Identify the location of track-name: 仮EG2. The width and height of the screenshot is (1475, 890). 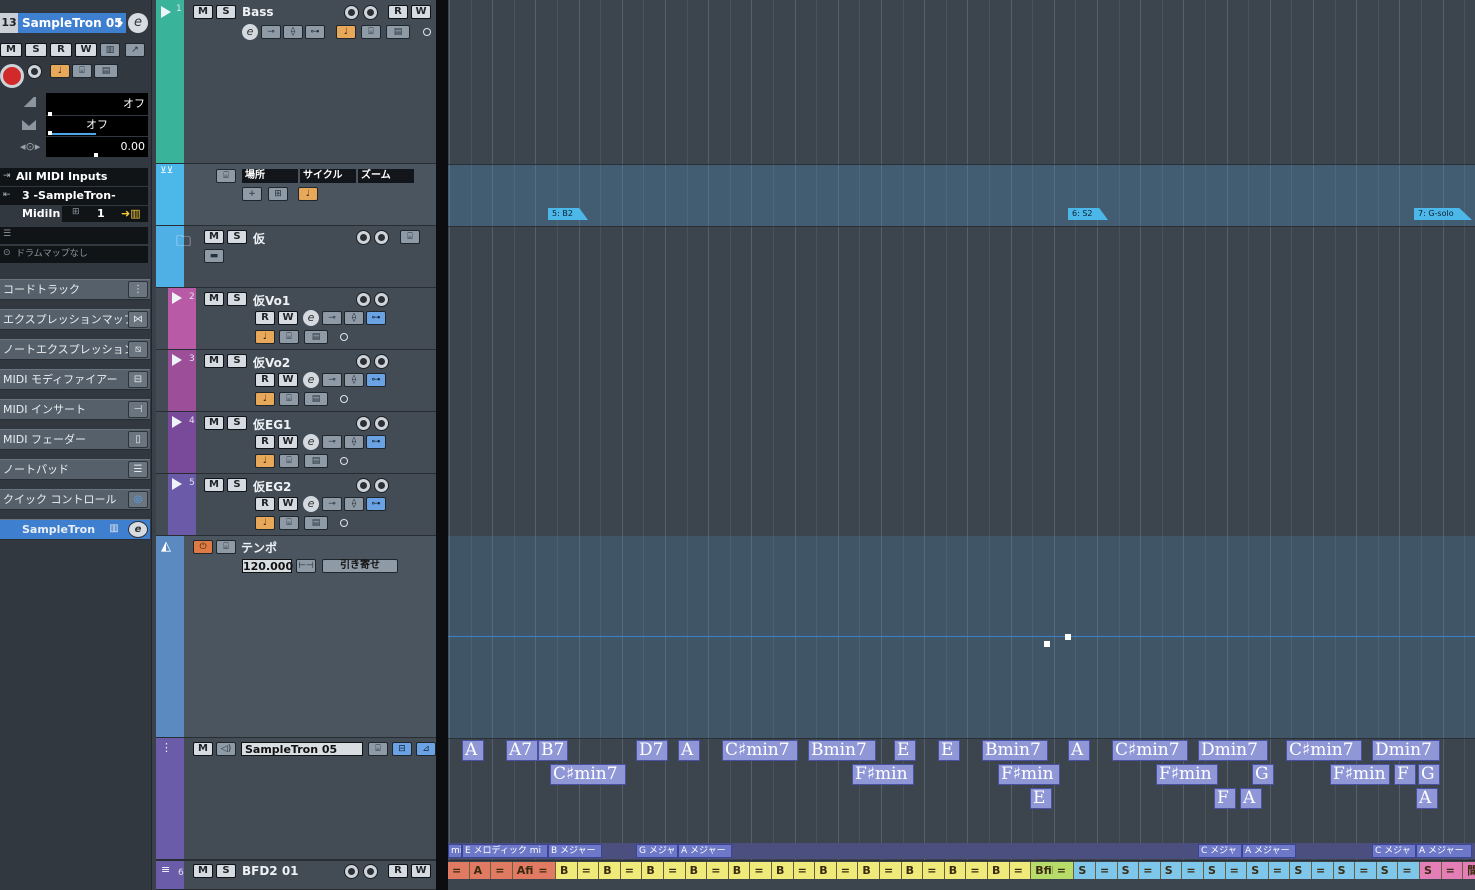
(272, 486).